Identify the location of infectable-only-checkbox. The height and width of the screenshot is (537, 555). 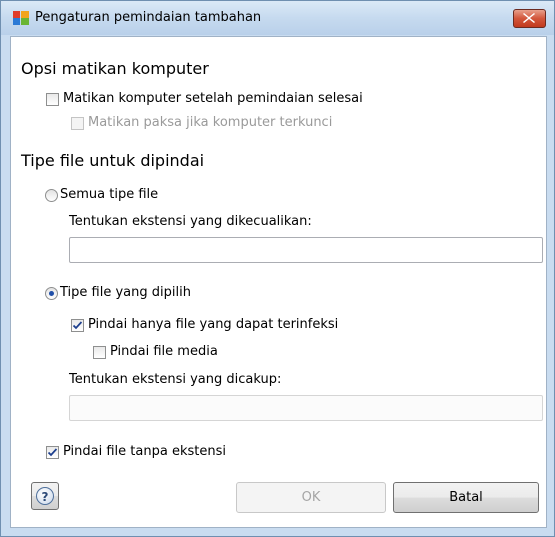
(77, 325).